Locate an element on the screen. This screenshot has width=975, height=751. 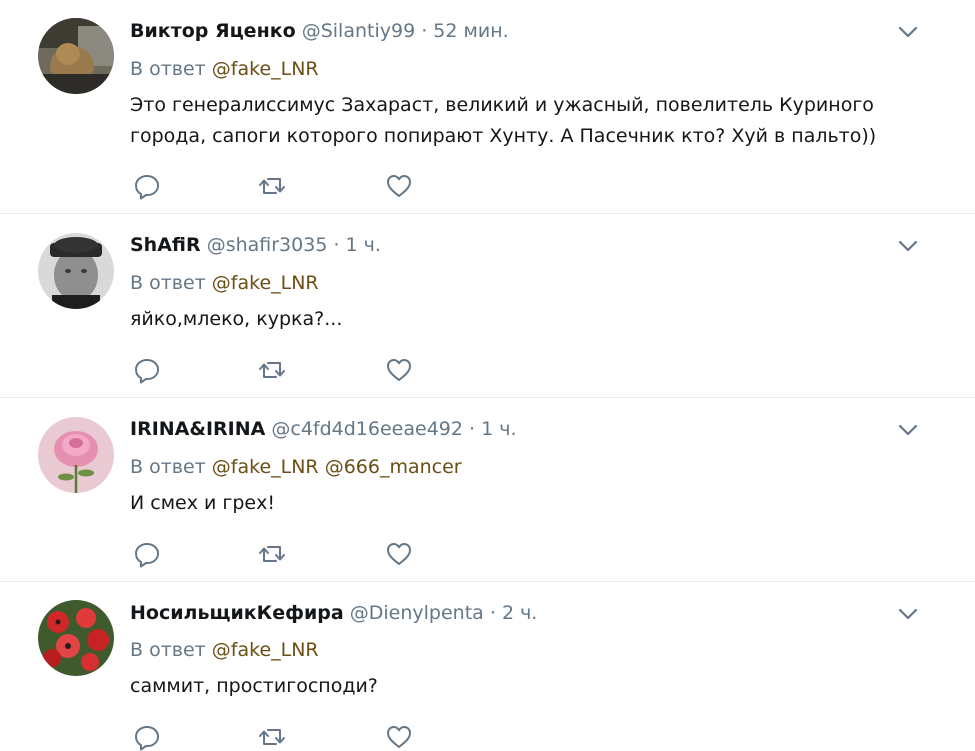
user-name: НосильщикКефира is located at coordinates (237, 613).